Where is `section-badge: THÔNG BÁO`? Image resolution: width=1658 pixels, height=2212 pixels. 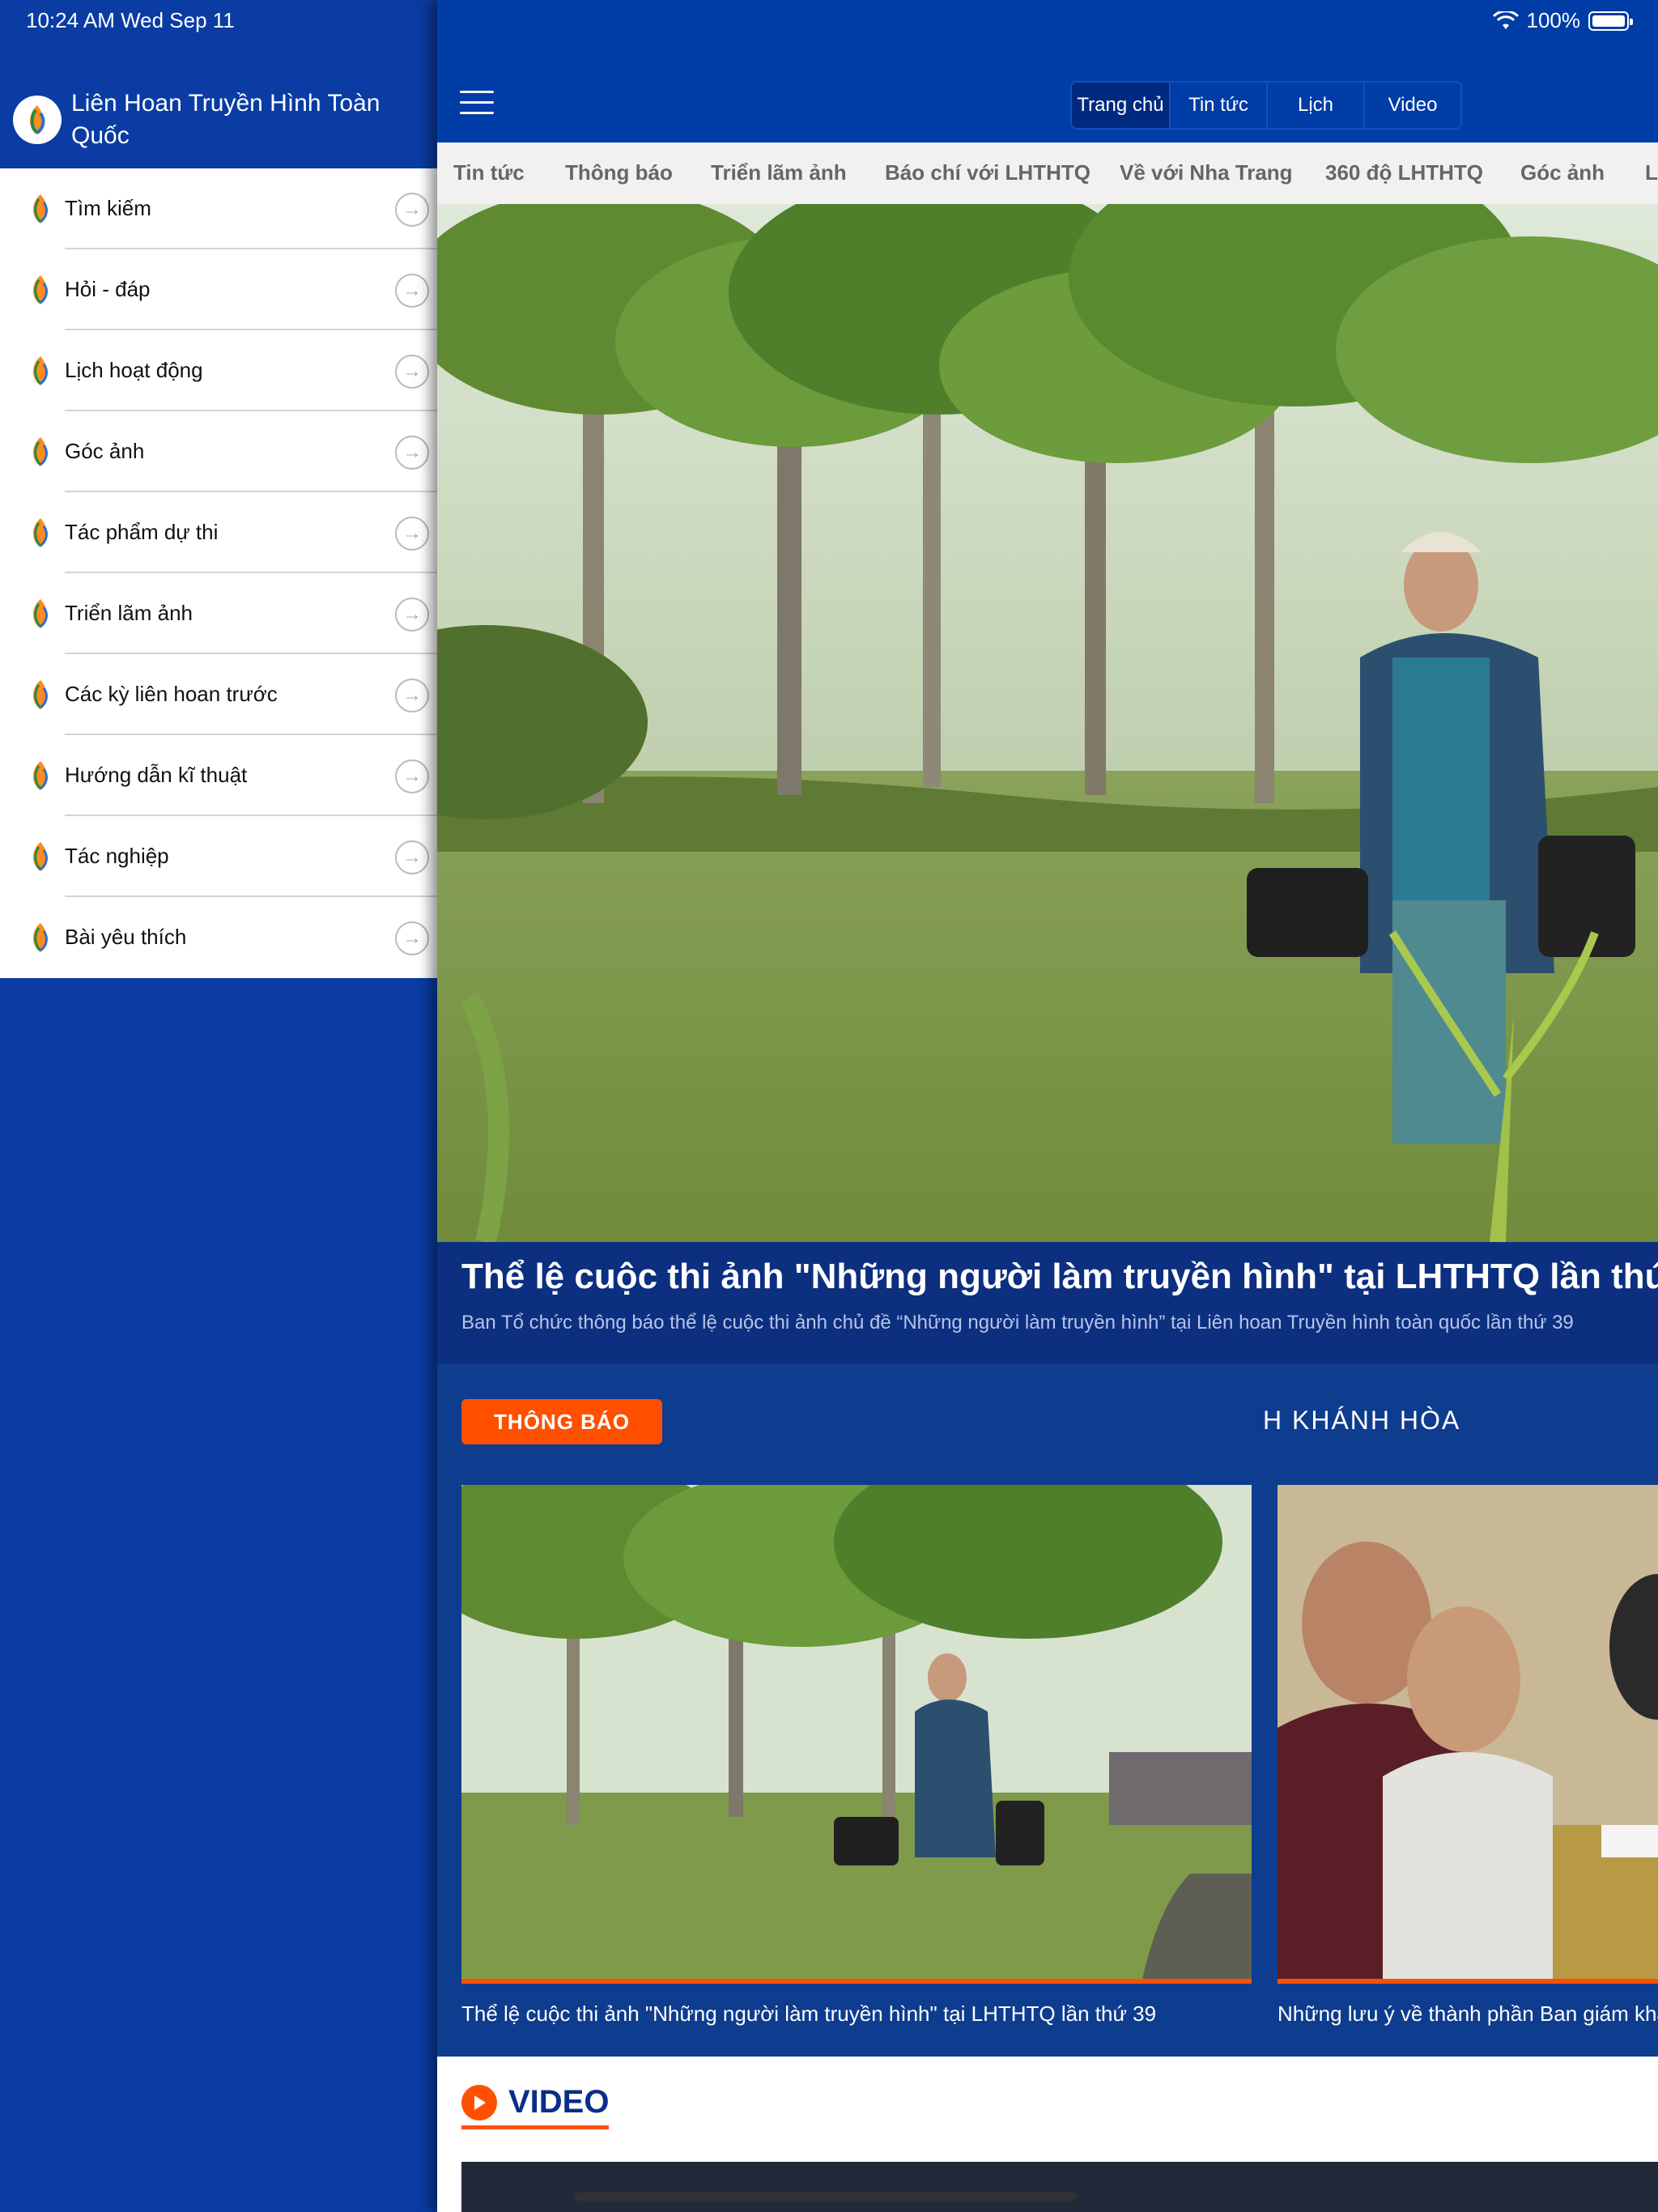 section-badge: THÔNG BÁO is located at coordinates (561, 1422).